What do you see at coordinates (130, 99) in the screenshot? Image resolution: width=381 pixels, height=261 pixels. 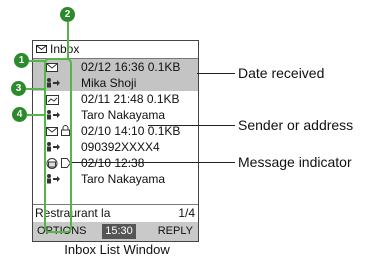 I see `message-datetime: 02/11 21:48 0.1KB` at bounding box center [130, 99].